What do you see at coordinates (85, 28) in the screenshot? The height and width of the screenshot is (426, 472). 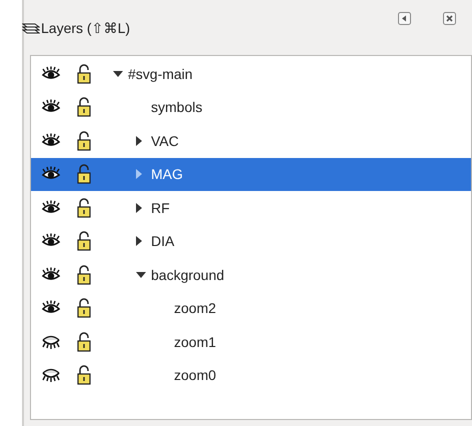 I see `panel-title: Layers (⇧⌘L)` at bounding box center [85, 28].